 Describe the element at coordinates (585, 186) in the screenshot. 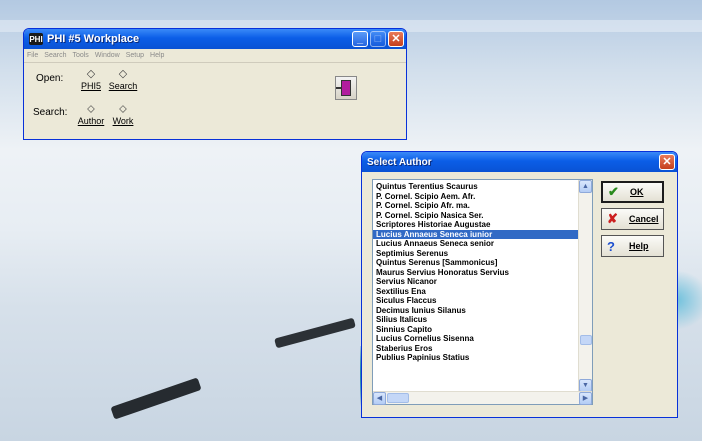

I see `scroll-up-arrow-icon: ▲` at that location.